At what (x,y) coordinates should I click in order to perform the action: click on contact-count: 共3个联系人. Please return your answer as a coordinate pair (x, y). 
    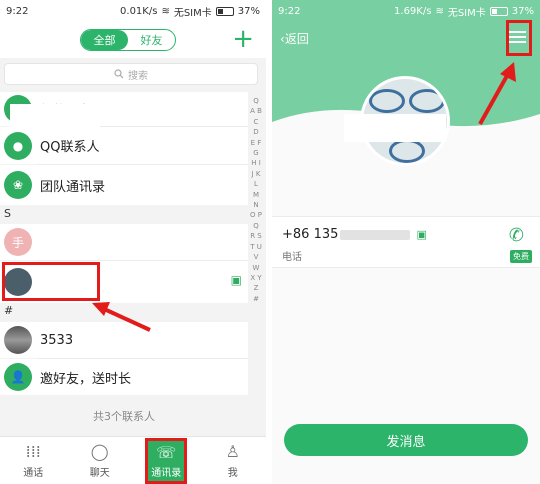
    Looking at the image, I should click on (124, 416).